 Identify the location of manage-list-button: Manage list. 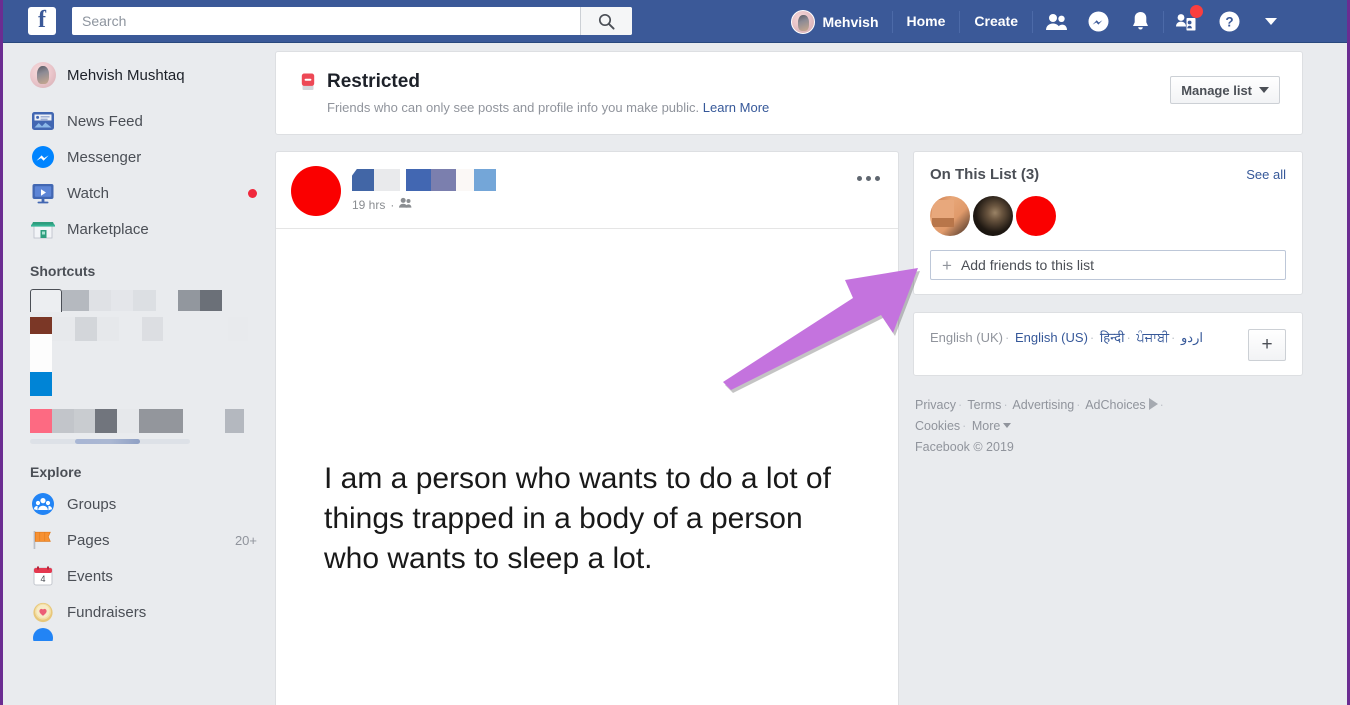
(1225, 90).